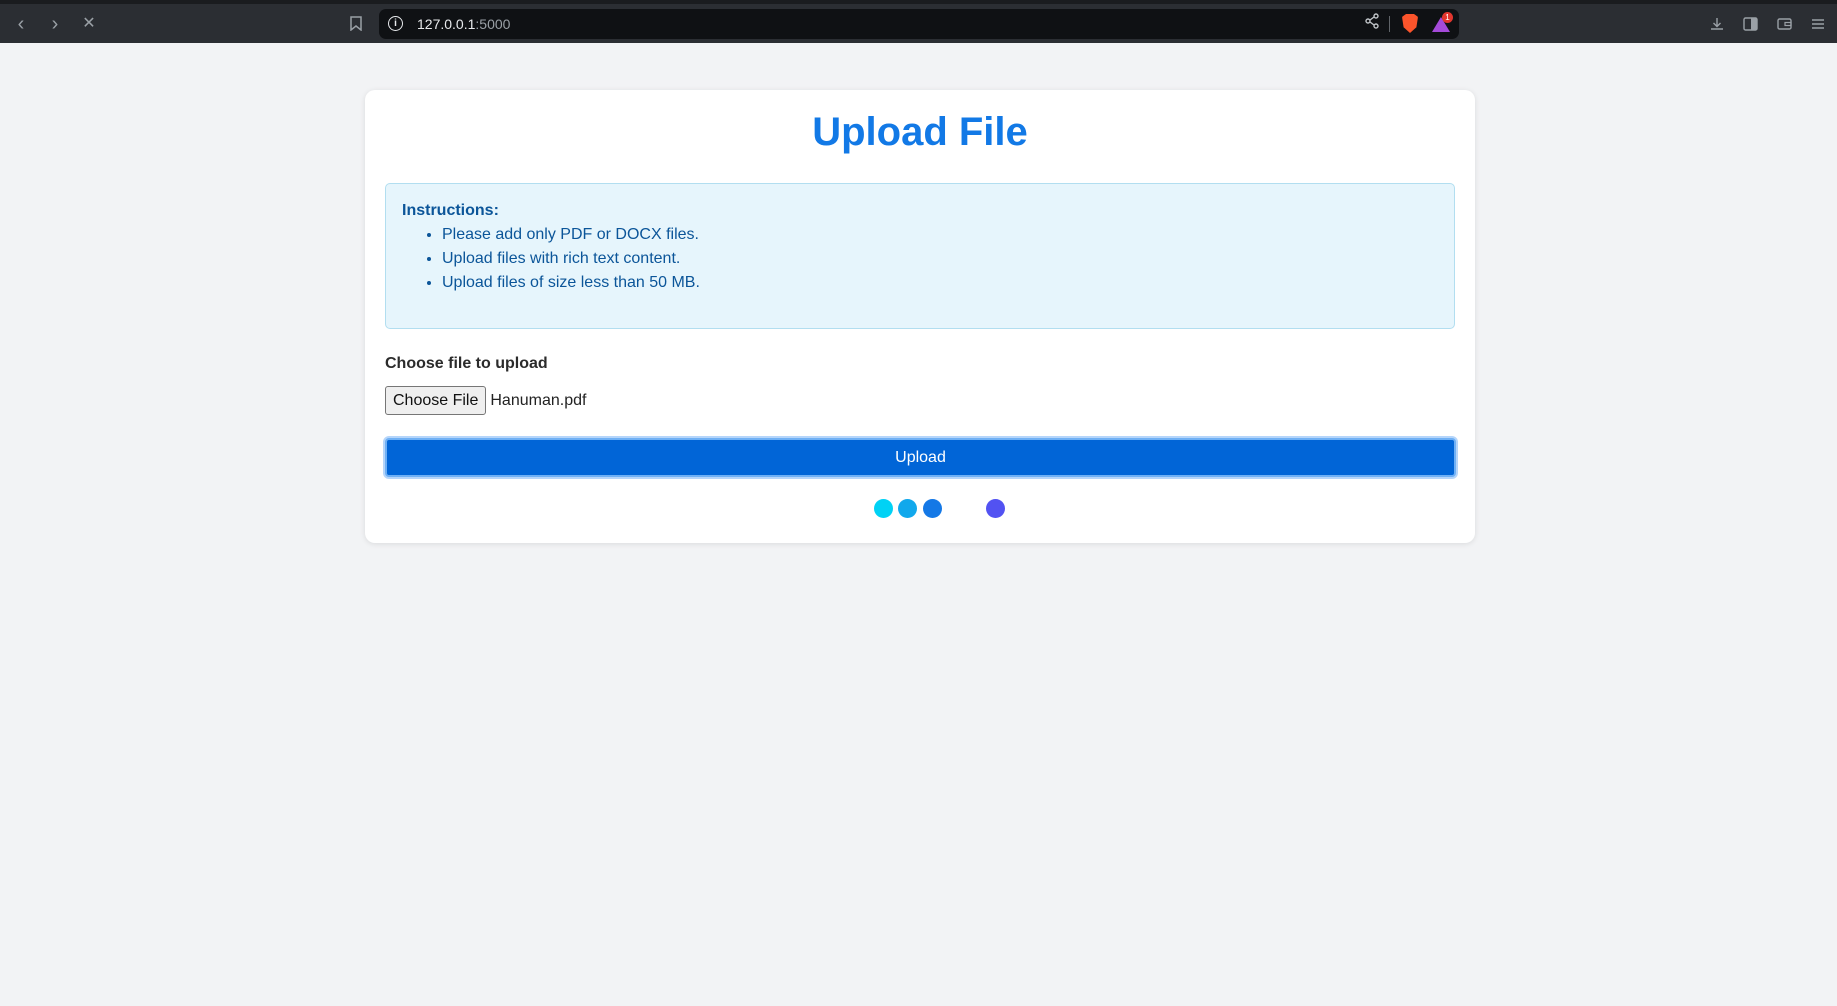 Image resolution: width=1837 pixels, height=1006 pixels. Describe the element at coordinates (466, 363) in the screenshot. I see `file-input-label: Choose file to upload` at that location.